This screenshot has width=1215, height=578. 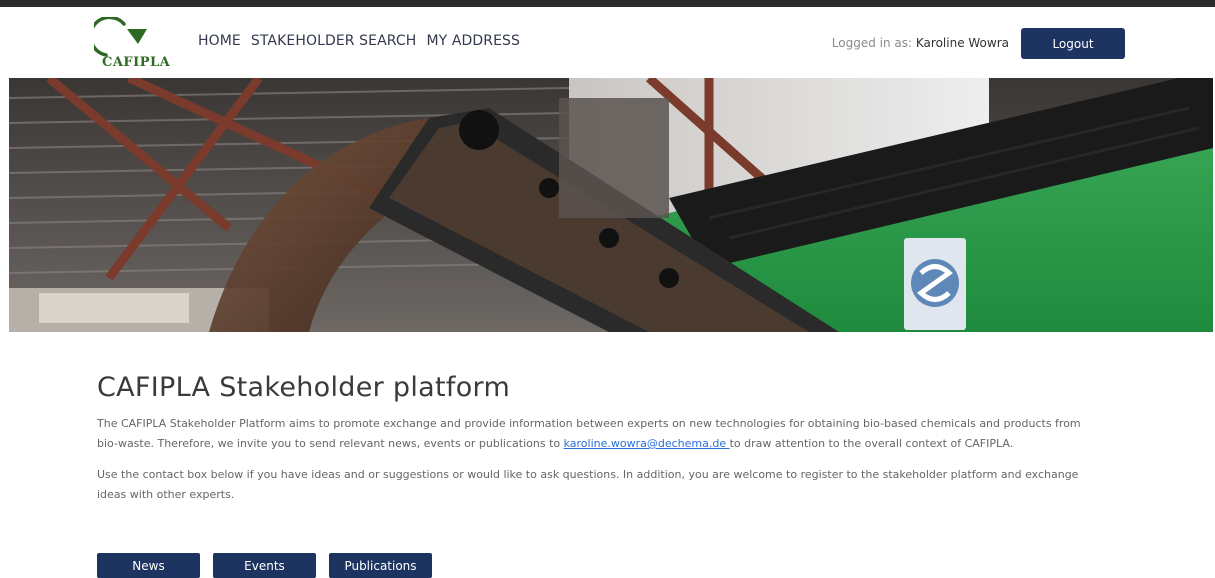 I want to click on contact-email-link: karoline.wowra@dechema.de, so click(x=647, y=443).